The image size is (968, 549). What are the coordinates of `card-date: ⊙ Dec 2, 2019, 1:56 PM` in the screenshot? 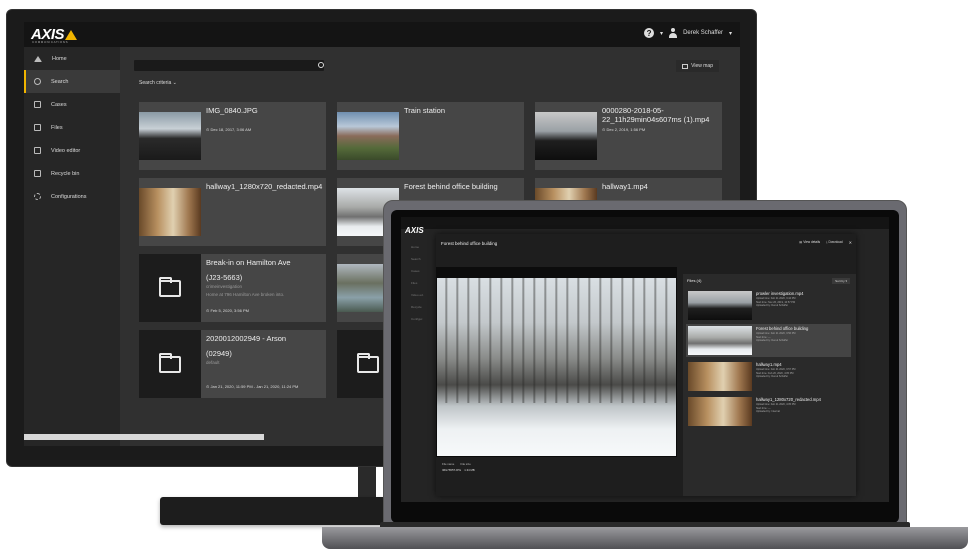 It's located at (624, 129).